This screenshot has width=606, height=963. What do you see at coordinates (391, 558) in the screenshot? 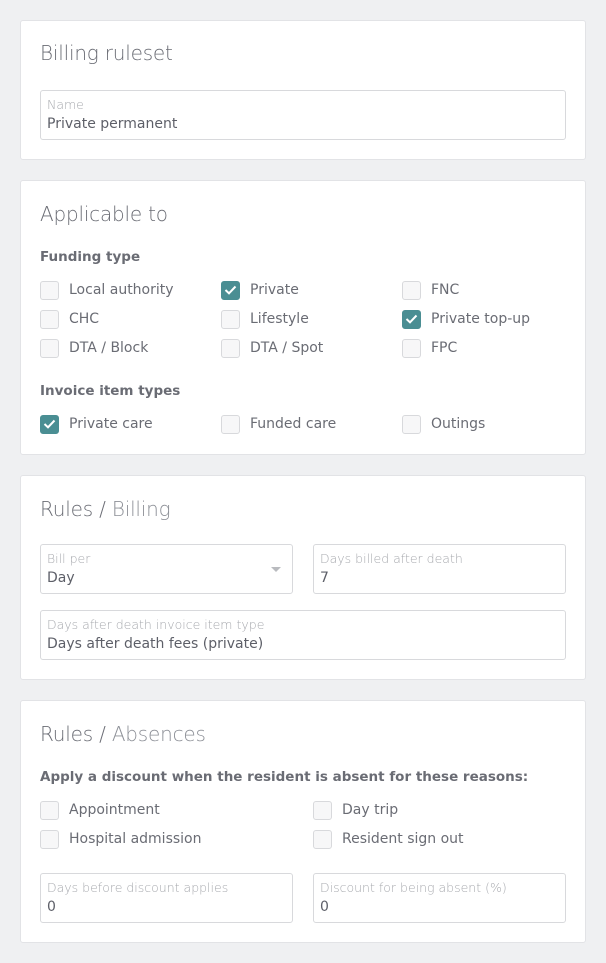
I see `days-billed-after-death-label: Days billed after death` at bounding box center [391, 558].